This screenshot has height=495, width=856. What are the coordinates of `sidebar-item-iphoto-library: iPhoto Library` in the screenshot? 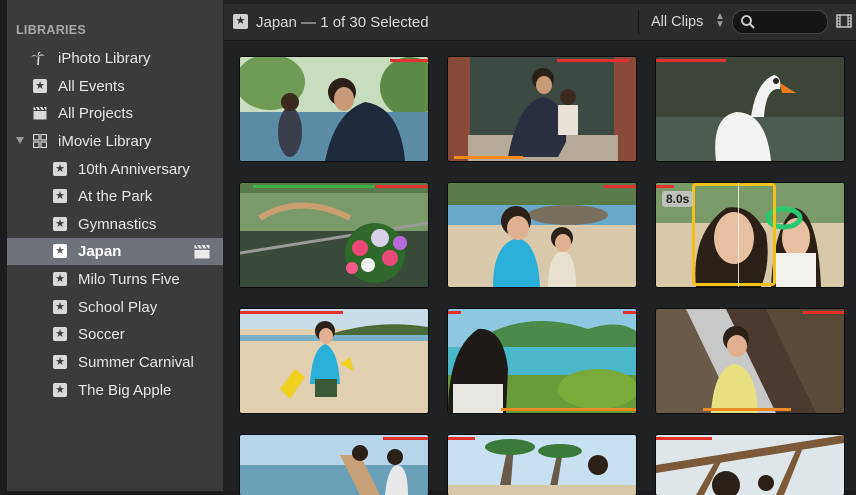 It's located at (115, 58).